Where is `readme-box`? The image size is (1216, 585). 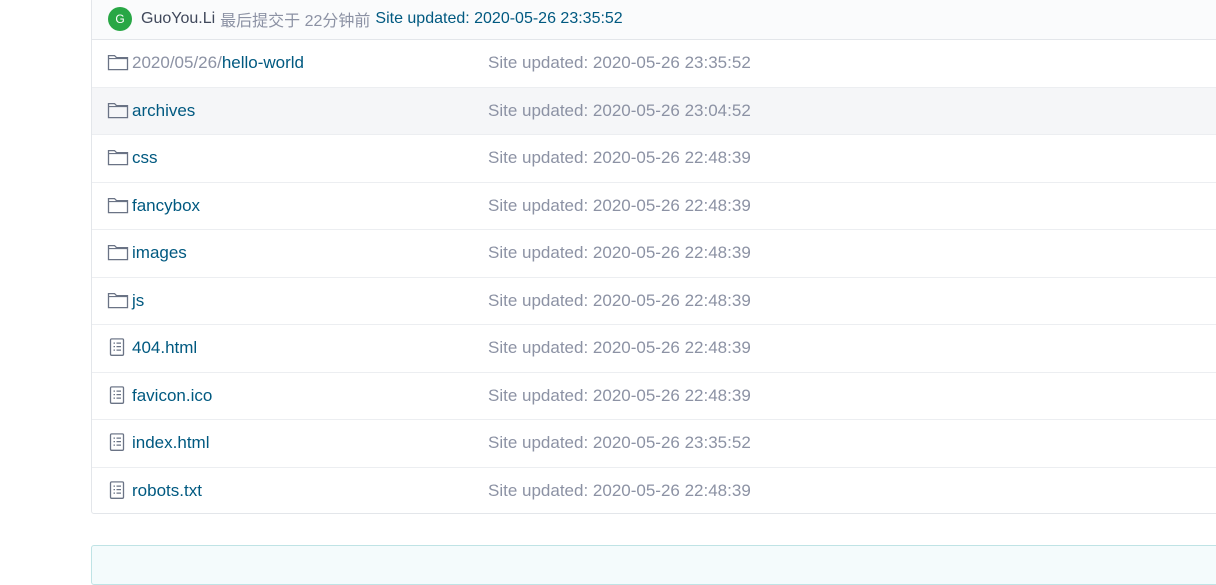 readme-box is located at coordinates (653, 565).